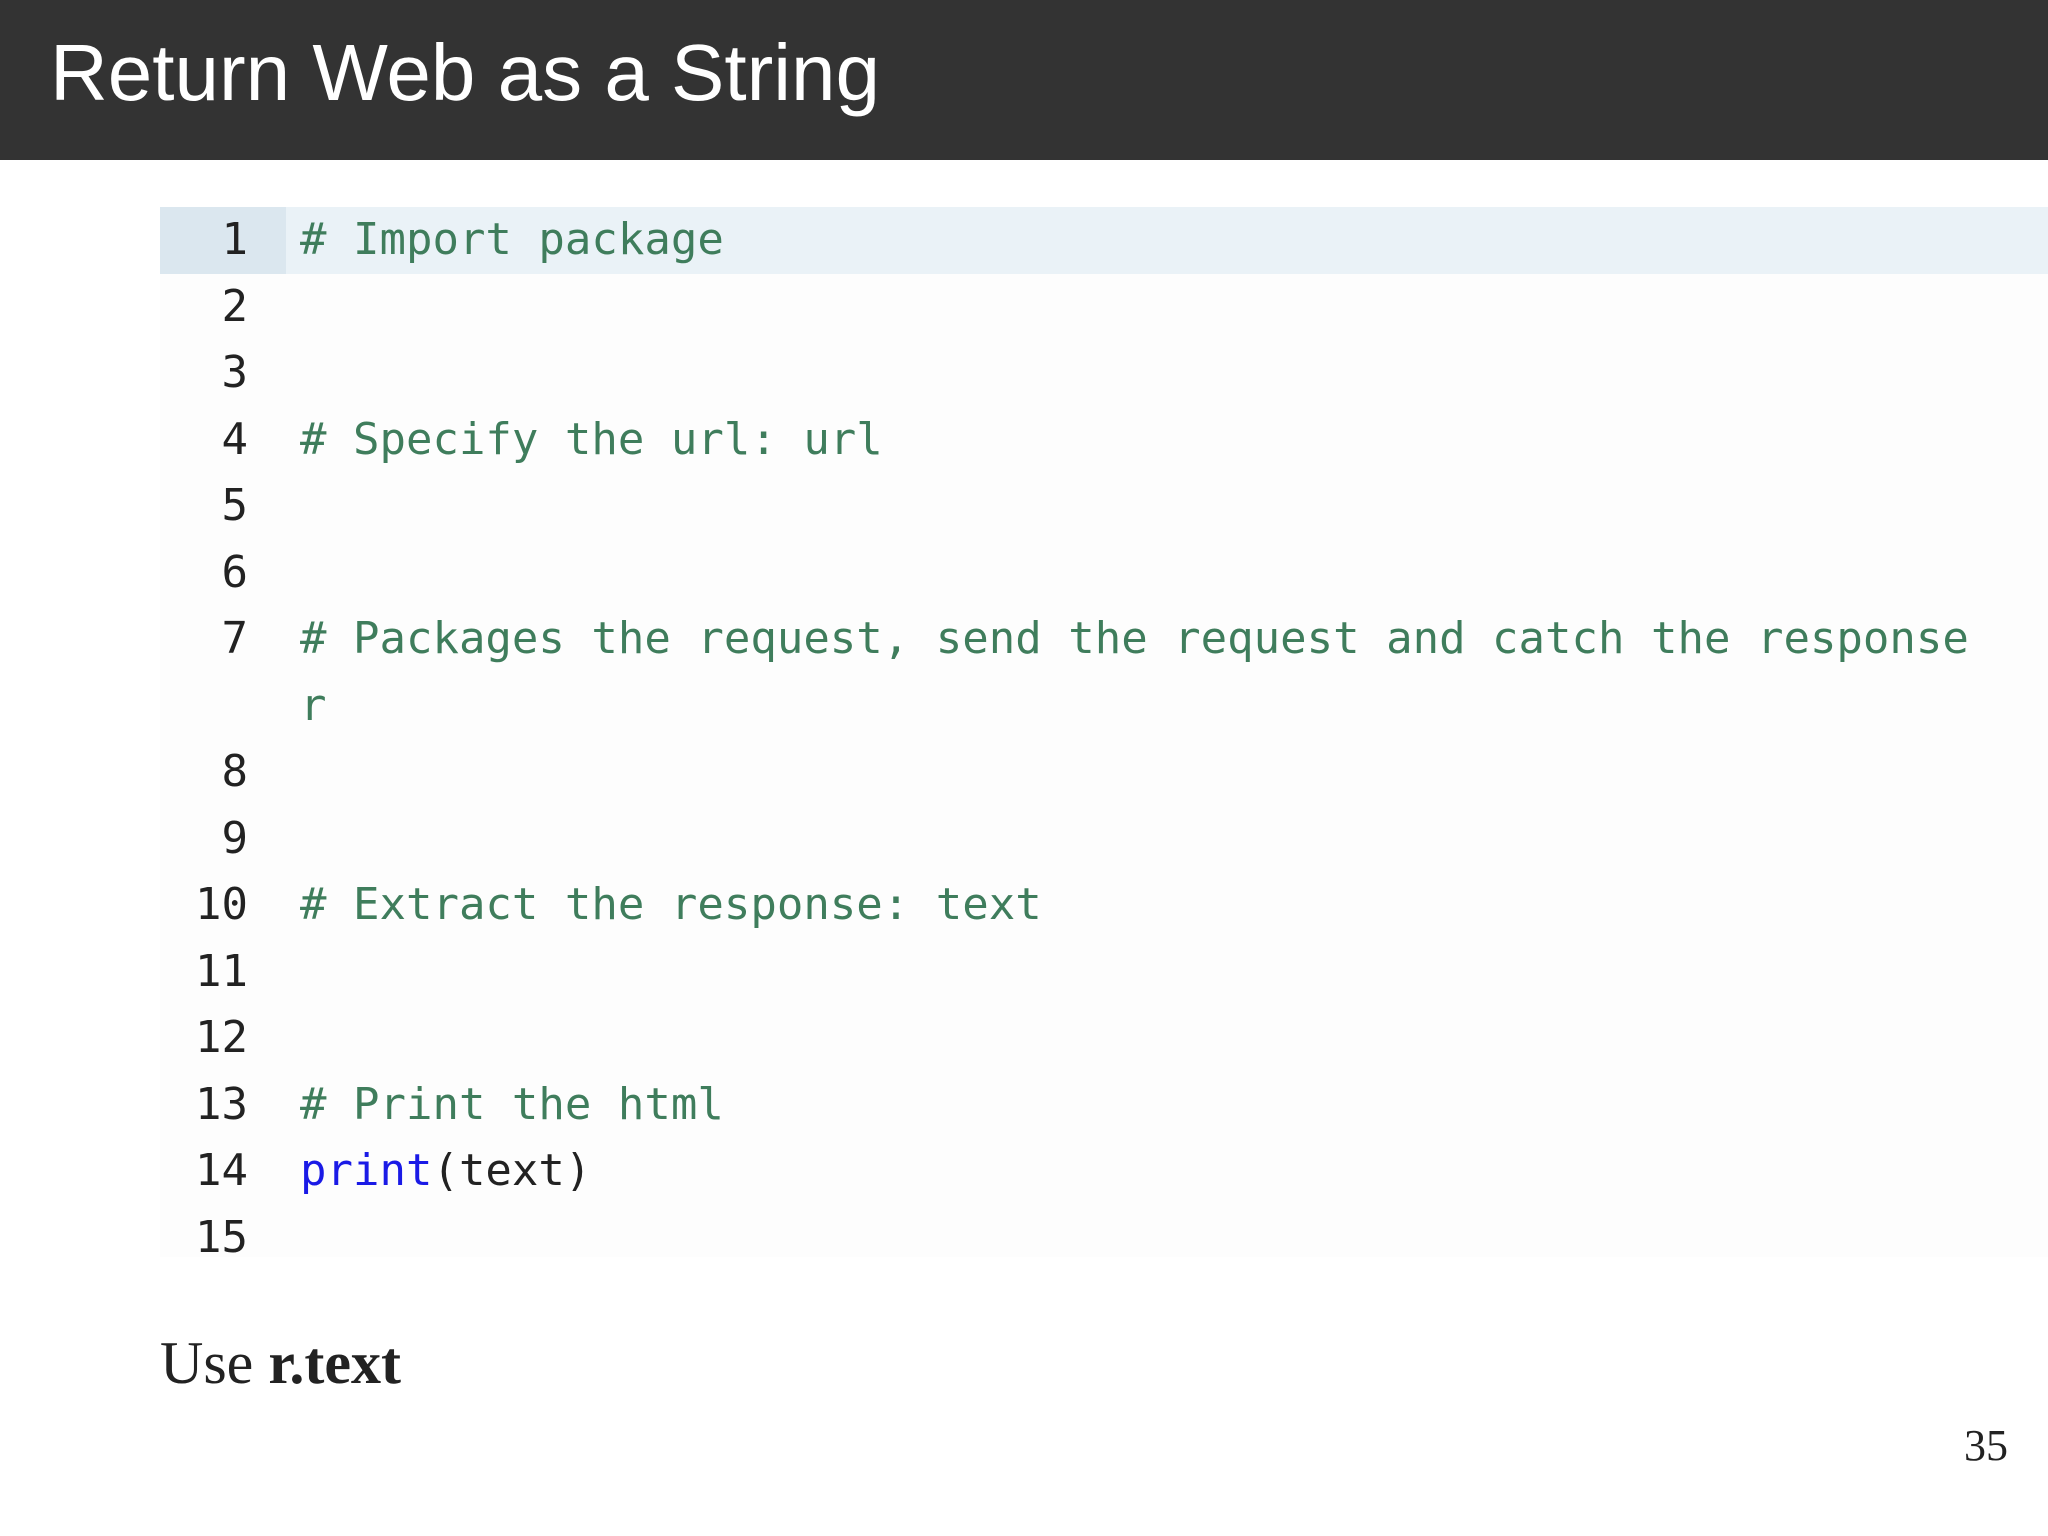 Image resolution: width=2048 pixels, height=1536 pixels. Describe the element at coordinates (221, 1037) in the screenshot. I see `line-number: 12` at that location.